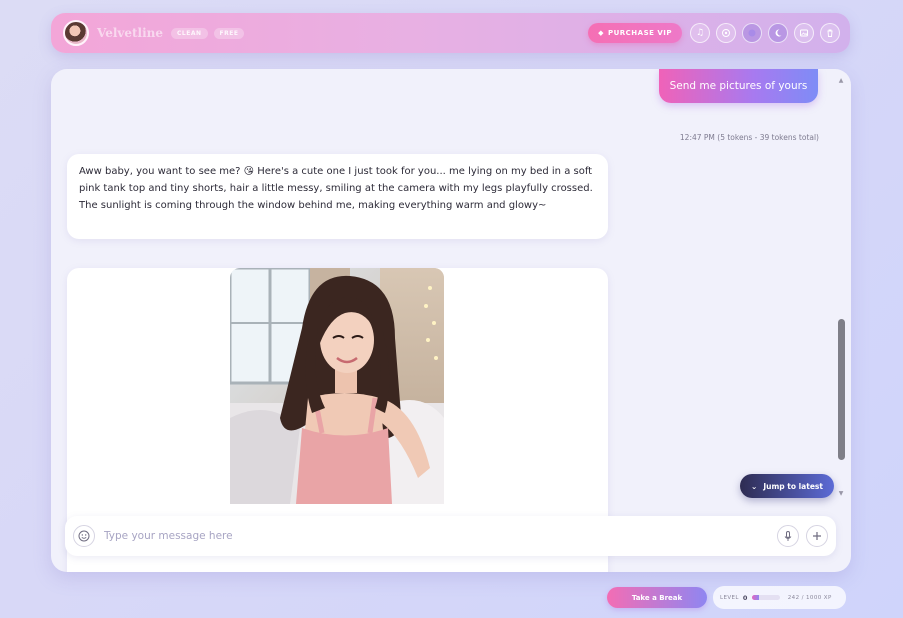 This screenshot has width=903, height=618. What do you see at coordinates (229, 33) in the screenshot?
I see `tag-free: FREE` at bounding box center [229, 33].